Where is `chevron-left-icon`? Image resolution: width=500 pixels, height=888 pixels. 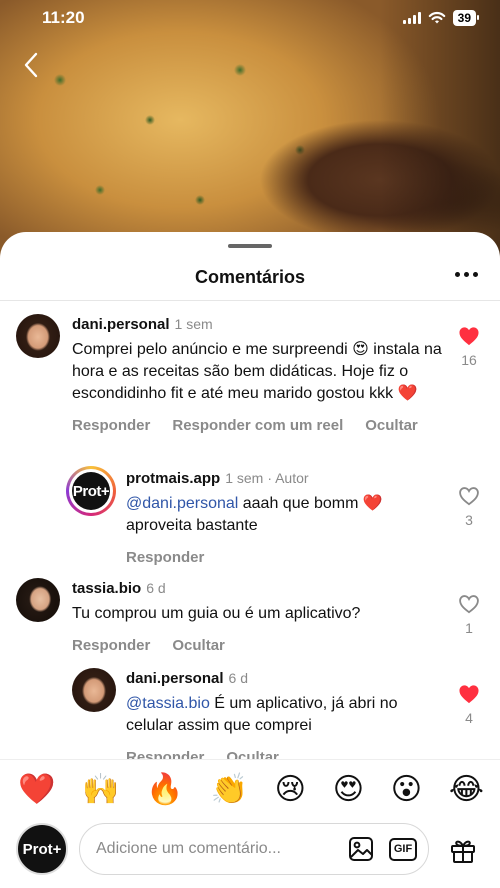
chevron-left-icon is located at coordinates (31, 65).